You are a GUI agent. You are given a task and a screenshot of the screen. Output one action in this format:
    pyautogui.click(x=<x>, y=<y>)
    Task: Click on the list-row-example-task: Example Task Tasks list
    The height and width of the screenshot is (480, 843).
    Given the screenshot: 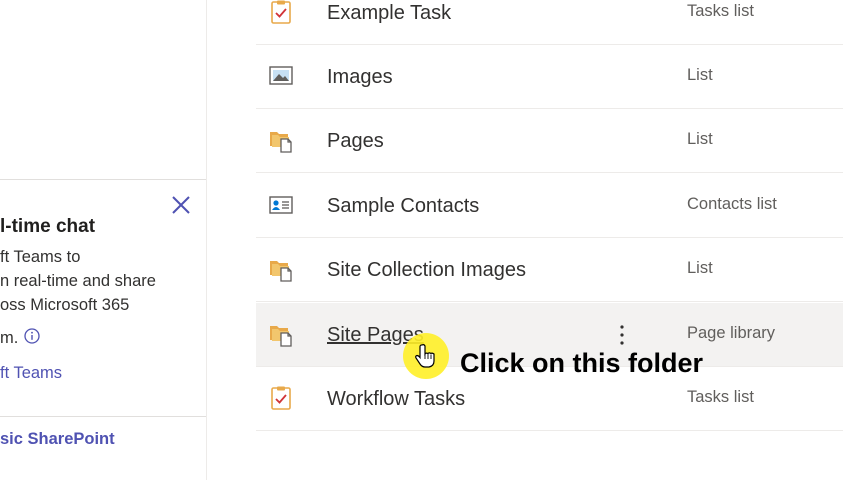 What is the action you would take?
    pyautogui.click(x=549, y=22)
    